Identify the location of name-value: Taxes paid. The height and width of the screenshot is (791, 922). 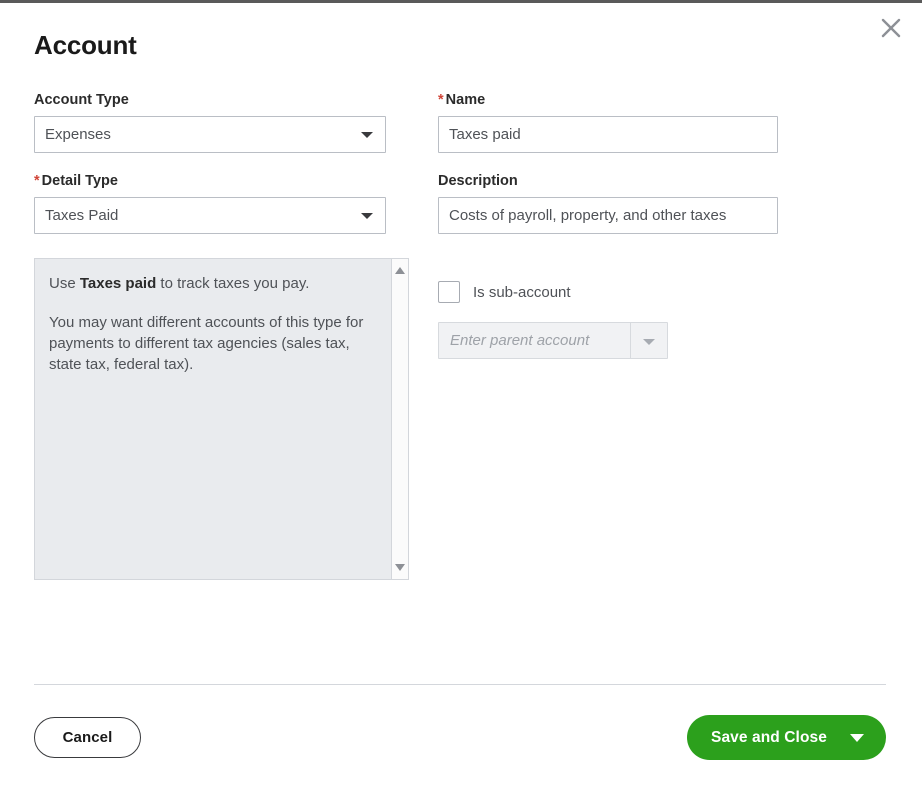
(485, 134).